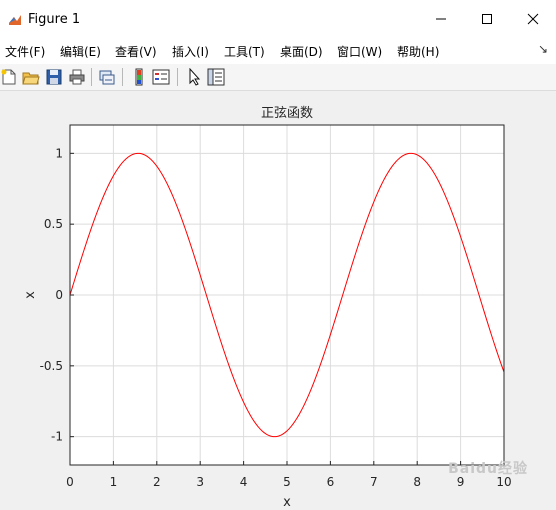 This screenshot has height=510, width=556. I want to click on y-axis-label: x, so click(30, 295).